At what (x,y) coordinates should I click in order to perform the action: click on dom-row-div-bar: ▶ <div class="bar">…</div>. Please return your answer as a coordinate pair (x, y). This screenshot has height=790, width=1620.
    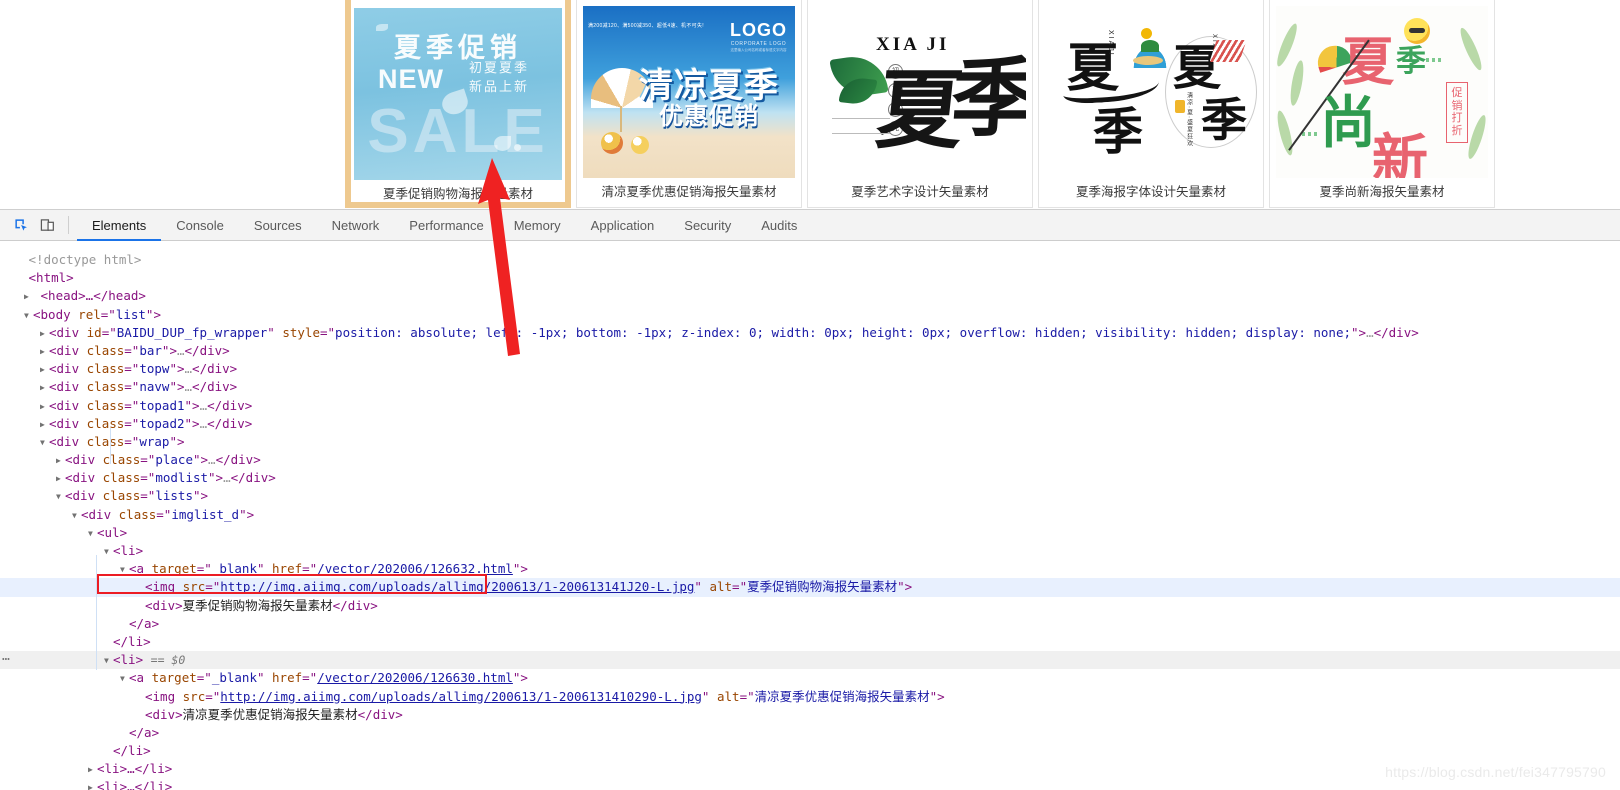
    Looking at the image, I should click on (810, 351).